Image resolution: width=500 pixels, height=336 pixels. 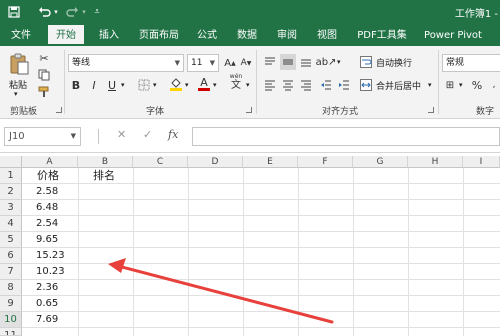 What do you see at coordinates (221, 291) in the screenshot?
I see `annotation-arrow` at bounding box center [221, 291].